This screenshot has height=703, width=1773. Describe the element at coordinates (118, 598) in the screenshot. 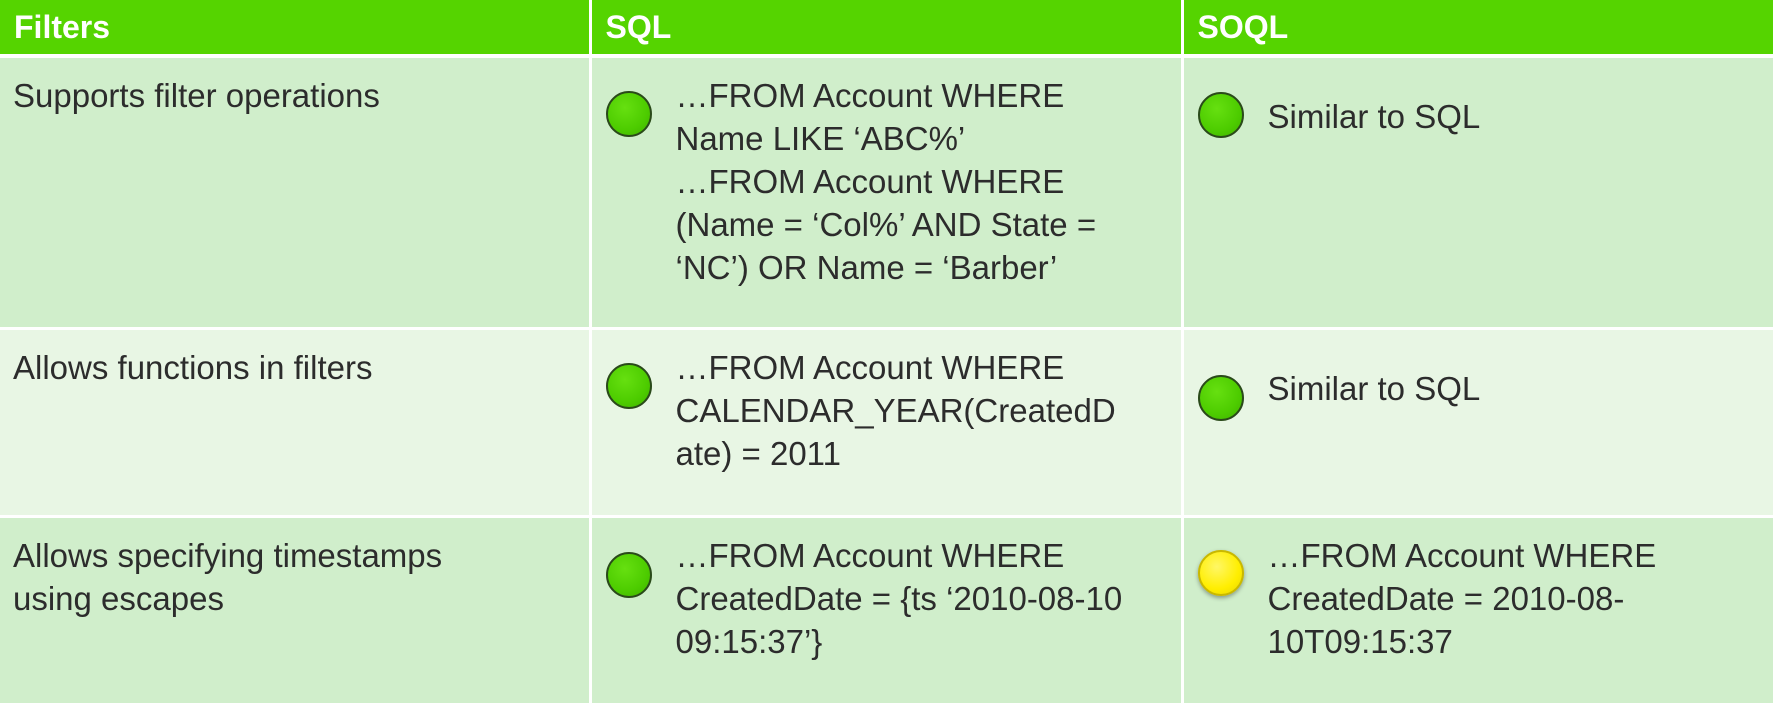

I see `feature-label-line: using escapes` at that location.